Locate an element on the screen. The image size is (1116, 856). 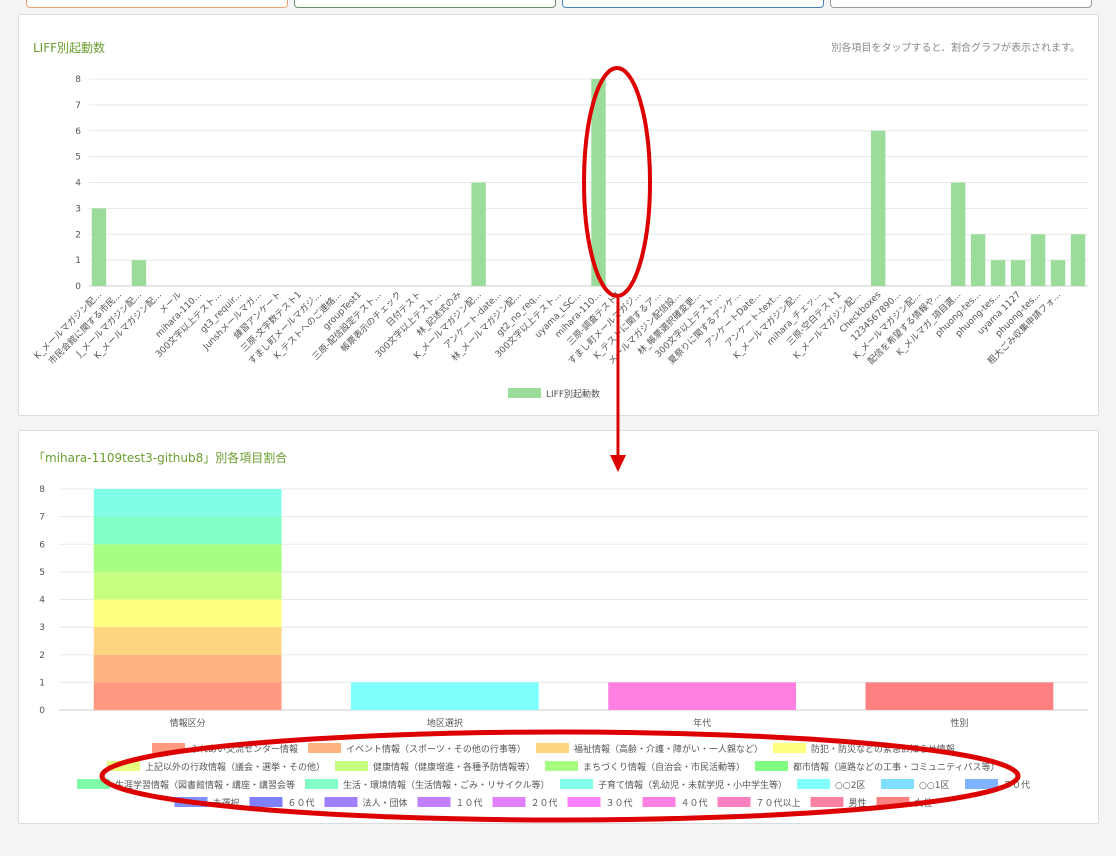
legend-item: 女性 is located at coordinates (904, 803).